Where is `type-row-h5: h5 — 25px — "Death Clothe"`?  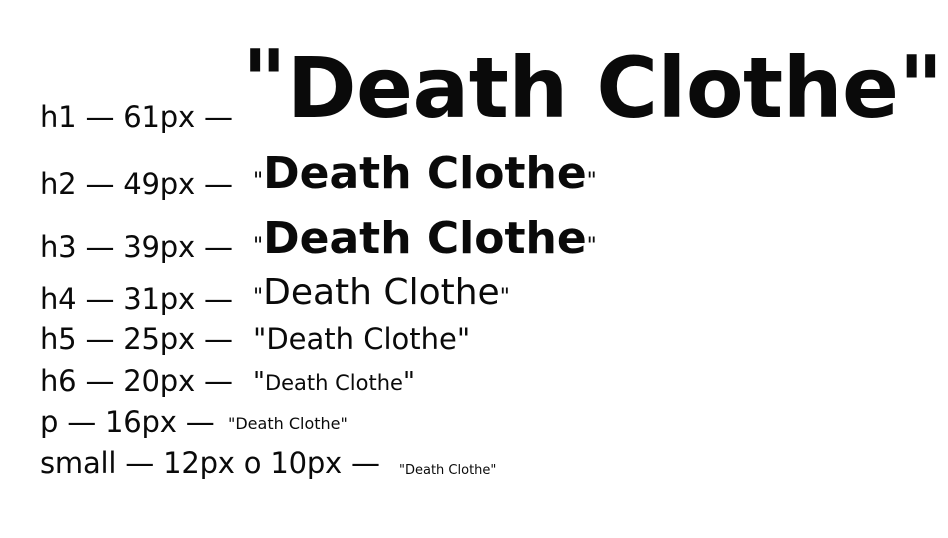
type-row-h5: h5 — 25px — "Death Clothe" is located at coordinates (255, 339).